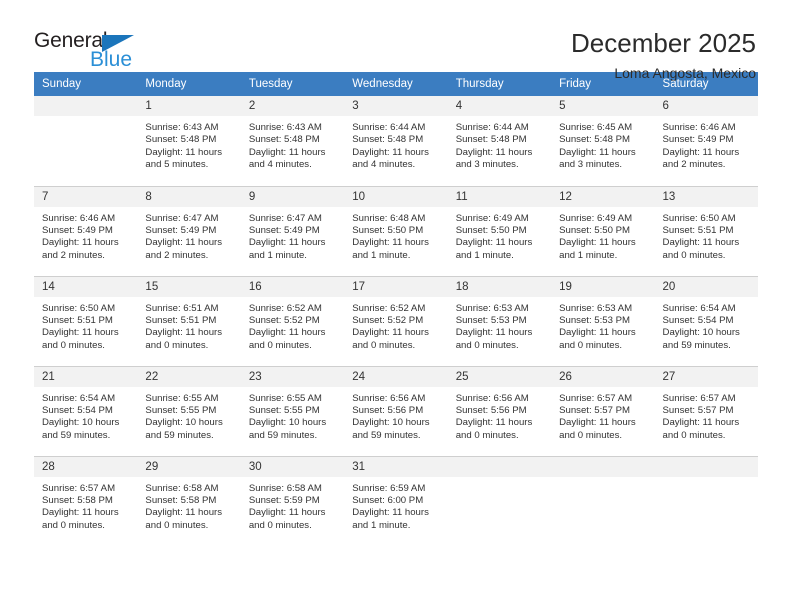 This screenshot has height=612, width=792. Describe the element at coordinates (86, 376) in the screenshot. I see `day-number: 21` at that location.